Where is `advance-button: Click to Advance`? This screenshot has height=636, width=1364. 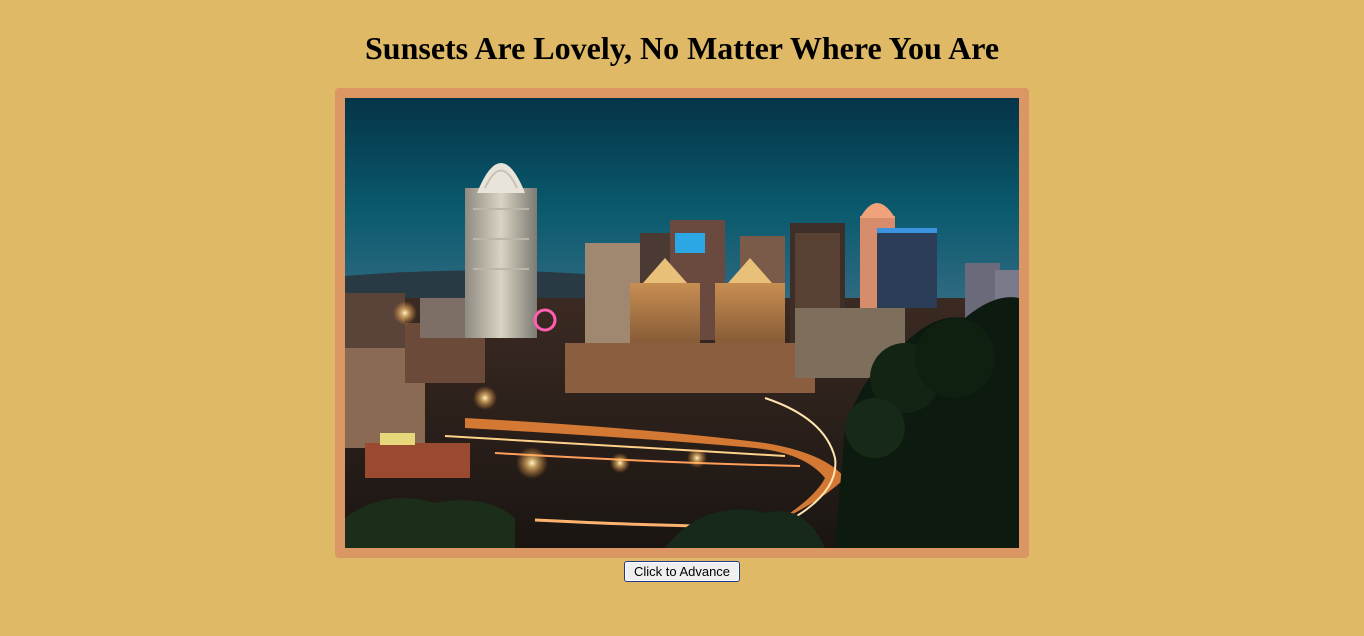
advance-button: Click to Advance is located at coordinates (682, 571).